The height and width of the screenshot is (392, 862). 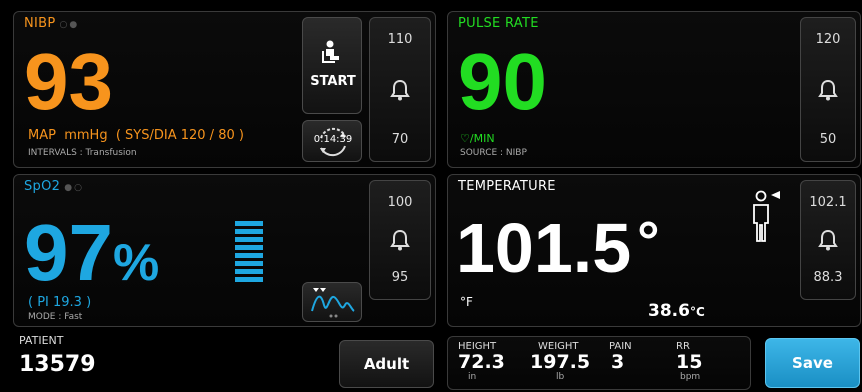 I want to click on spo2-percent: %, so click(x=136, y=263).